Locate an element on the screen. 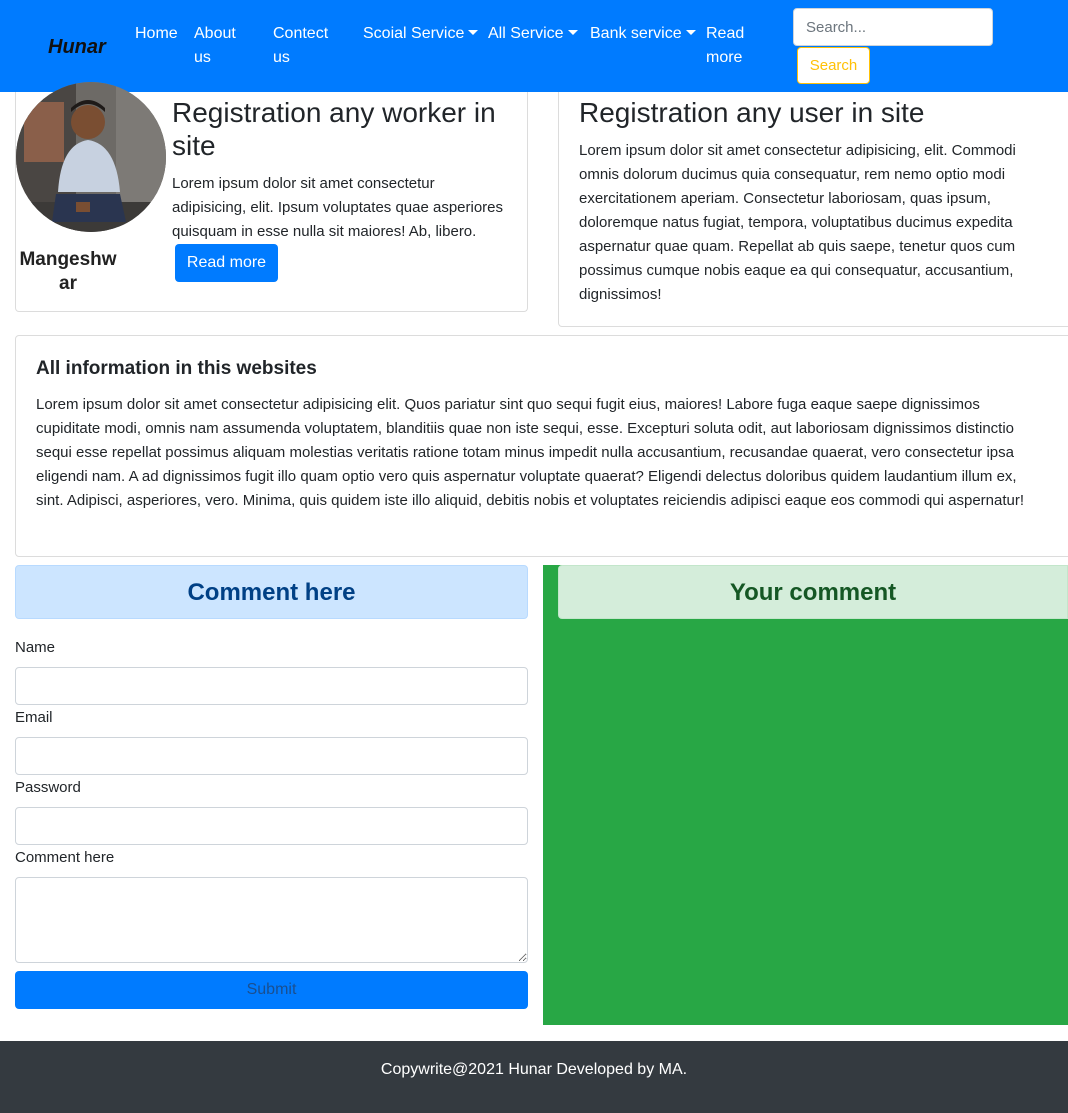 The image size is (1068, 1113). footer: Copywrite@2021 Hunar Developed by MA. is located at coordinates (534, 1077).